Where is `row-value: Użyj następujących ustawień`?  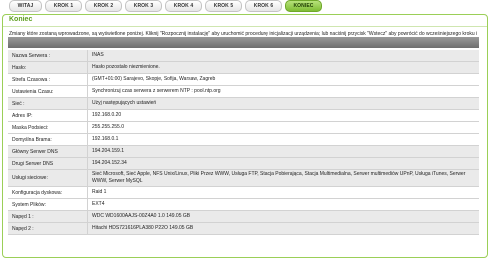 row-value: Użyj następujących ustawień is located at coordinates (124, 103).